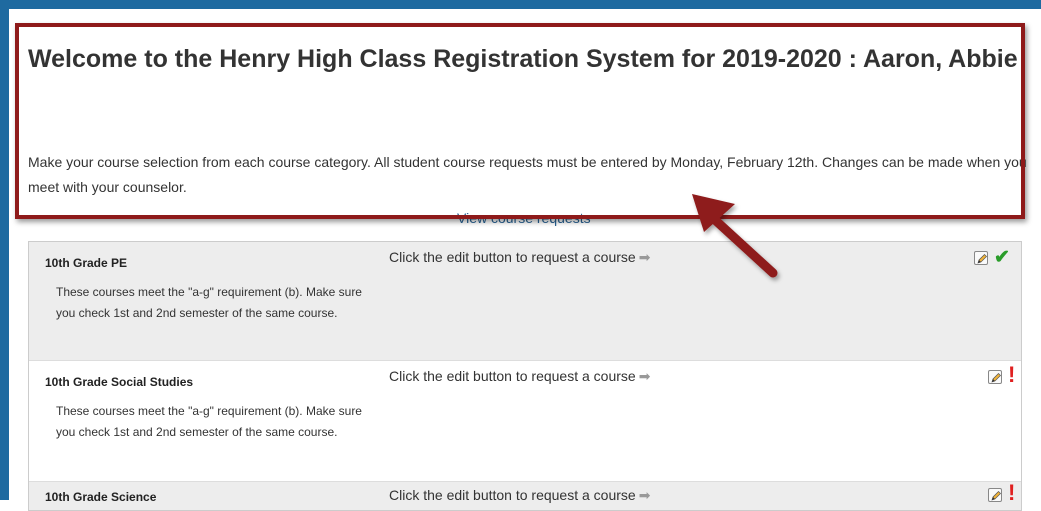 Image resolution: width=1041 pixels, height=511 pixels. Describe the element at coordinates (4, 250) in the screenshot. I see `window-left-border` at that location.